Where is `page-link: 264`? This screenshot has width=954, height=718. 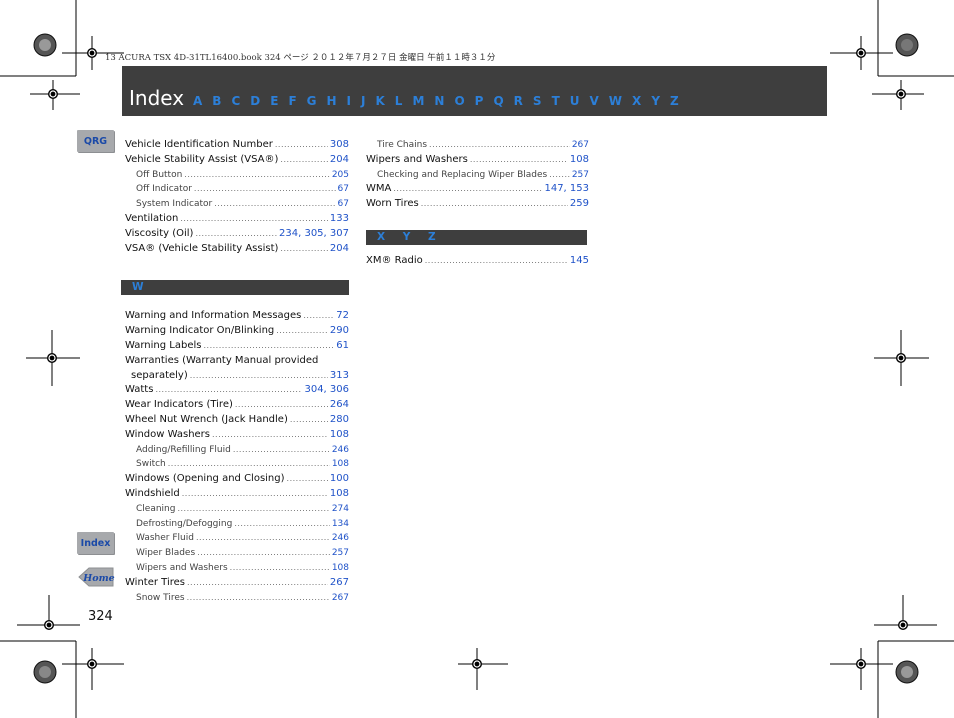 page-link: 264 is located at coordinates (339, 405).